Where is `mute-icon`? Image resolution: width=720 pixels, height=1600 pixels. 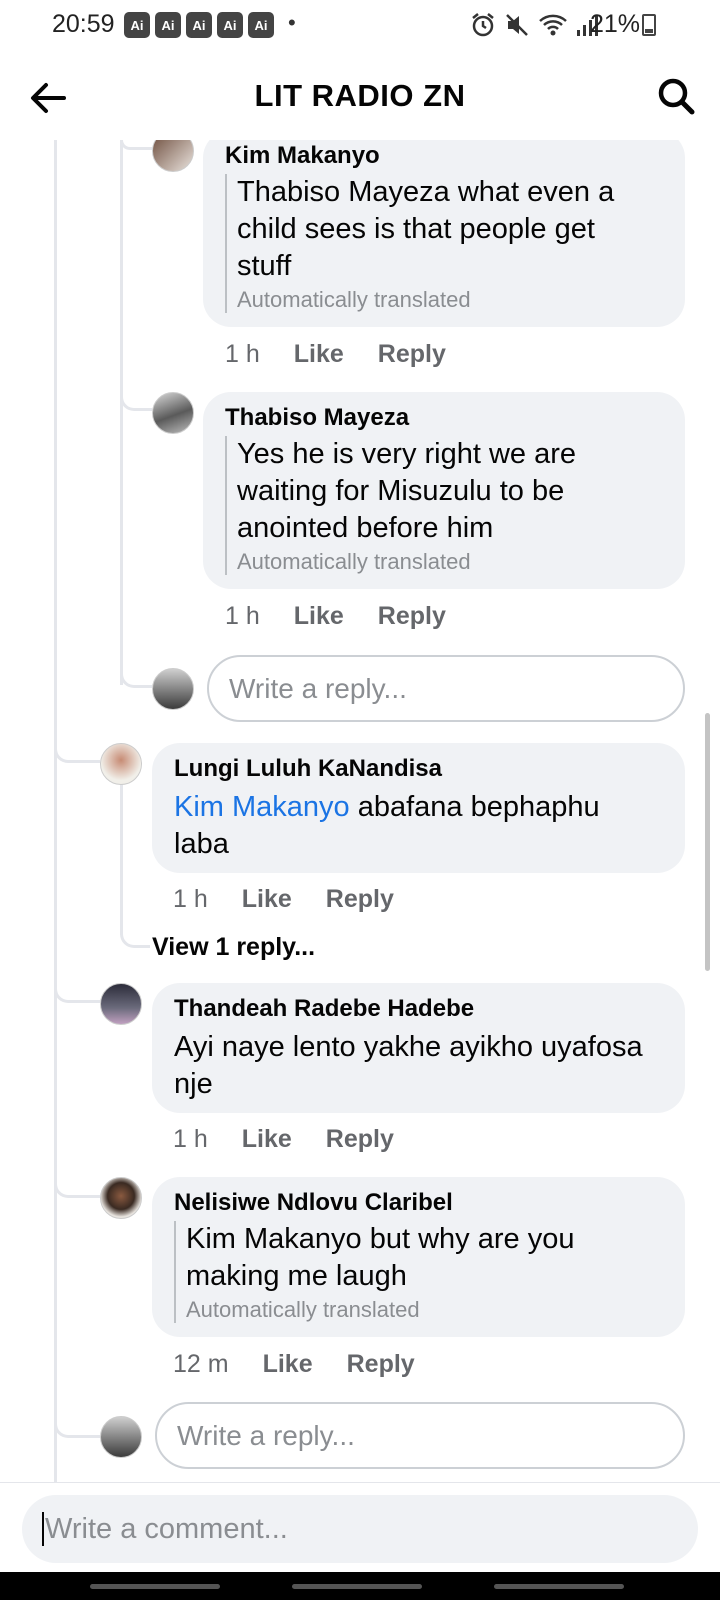
mute-icon is located at coordinates (517, 25).